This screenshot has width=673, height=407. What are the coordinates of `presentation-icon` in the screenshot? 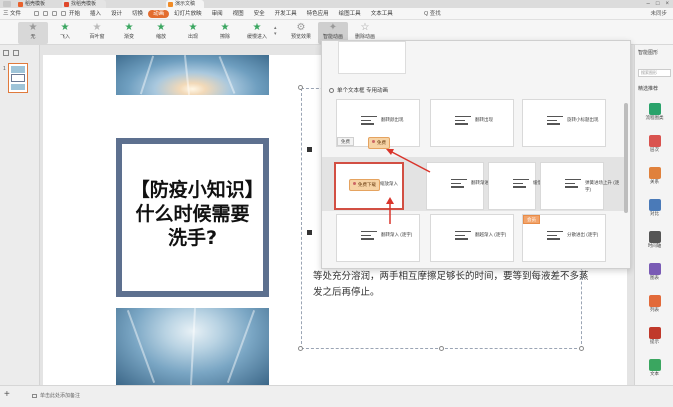 It's located at (170, 4).